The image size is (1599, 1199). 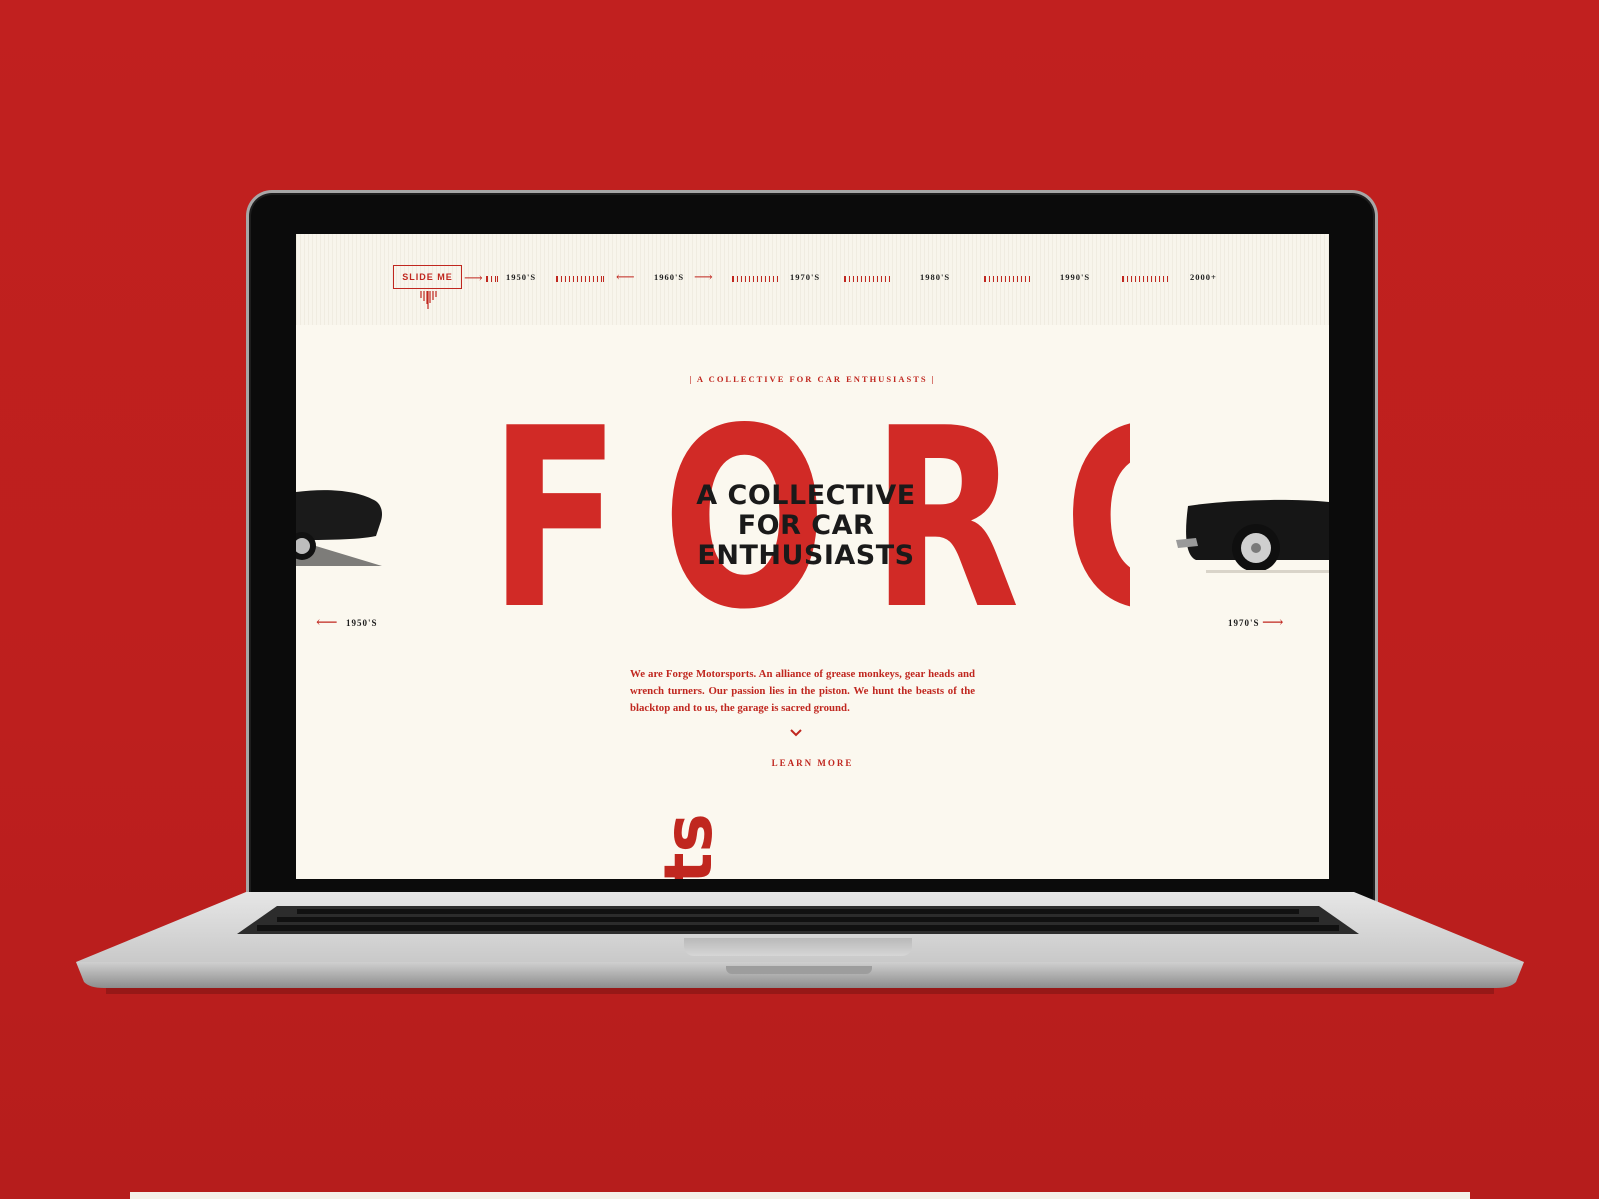 I want to click on bottom-strip, so click(x=800, y=1195).